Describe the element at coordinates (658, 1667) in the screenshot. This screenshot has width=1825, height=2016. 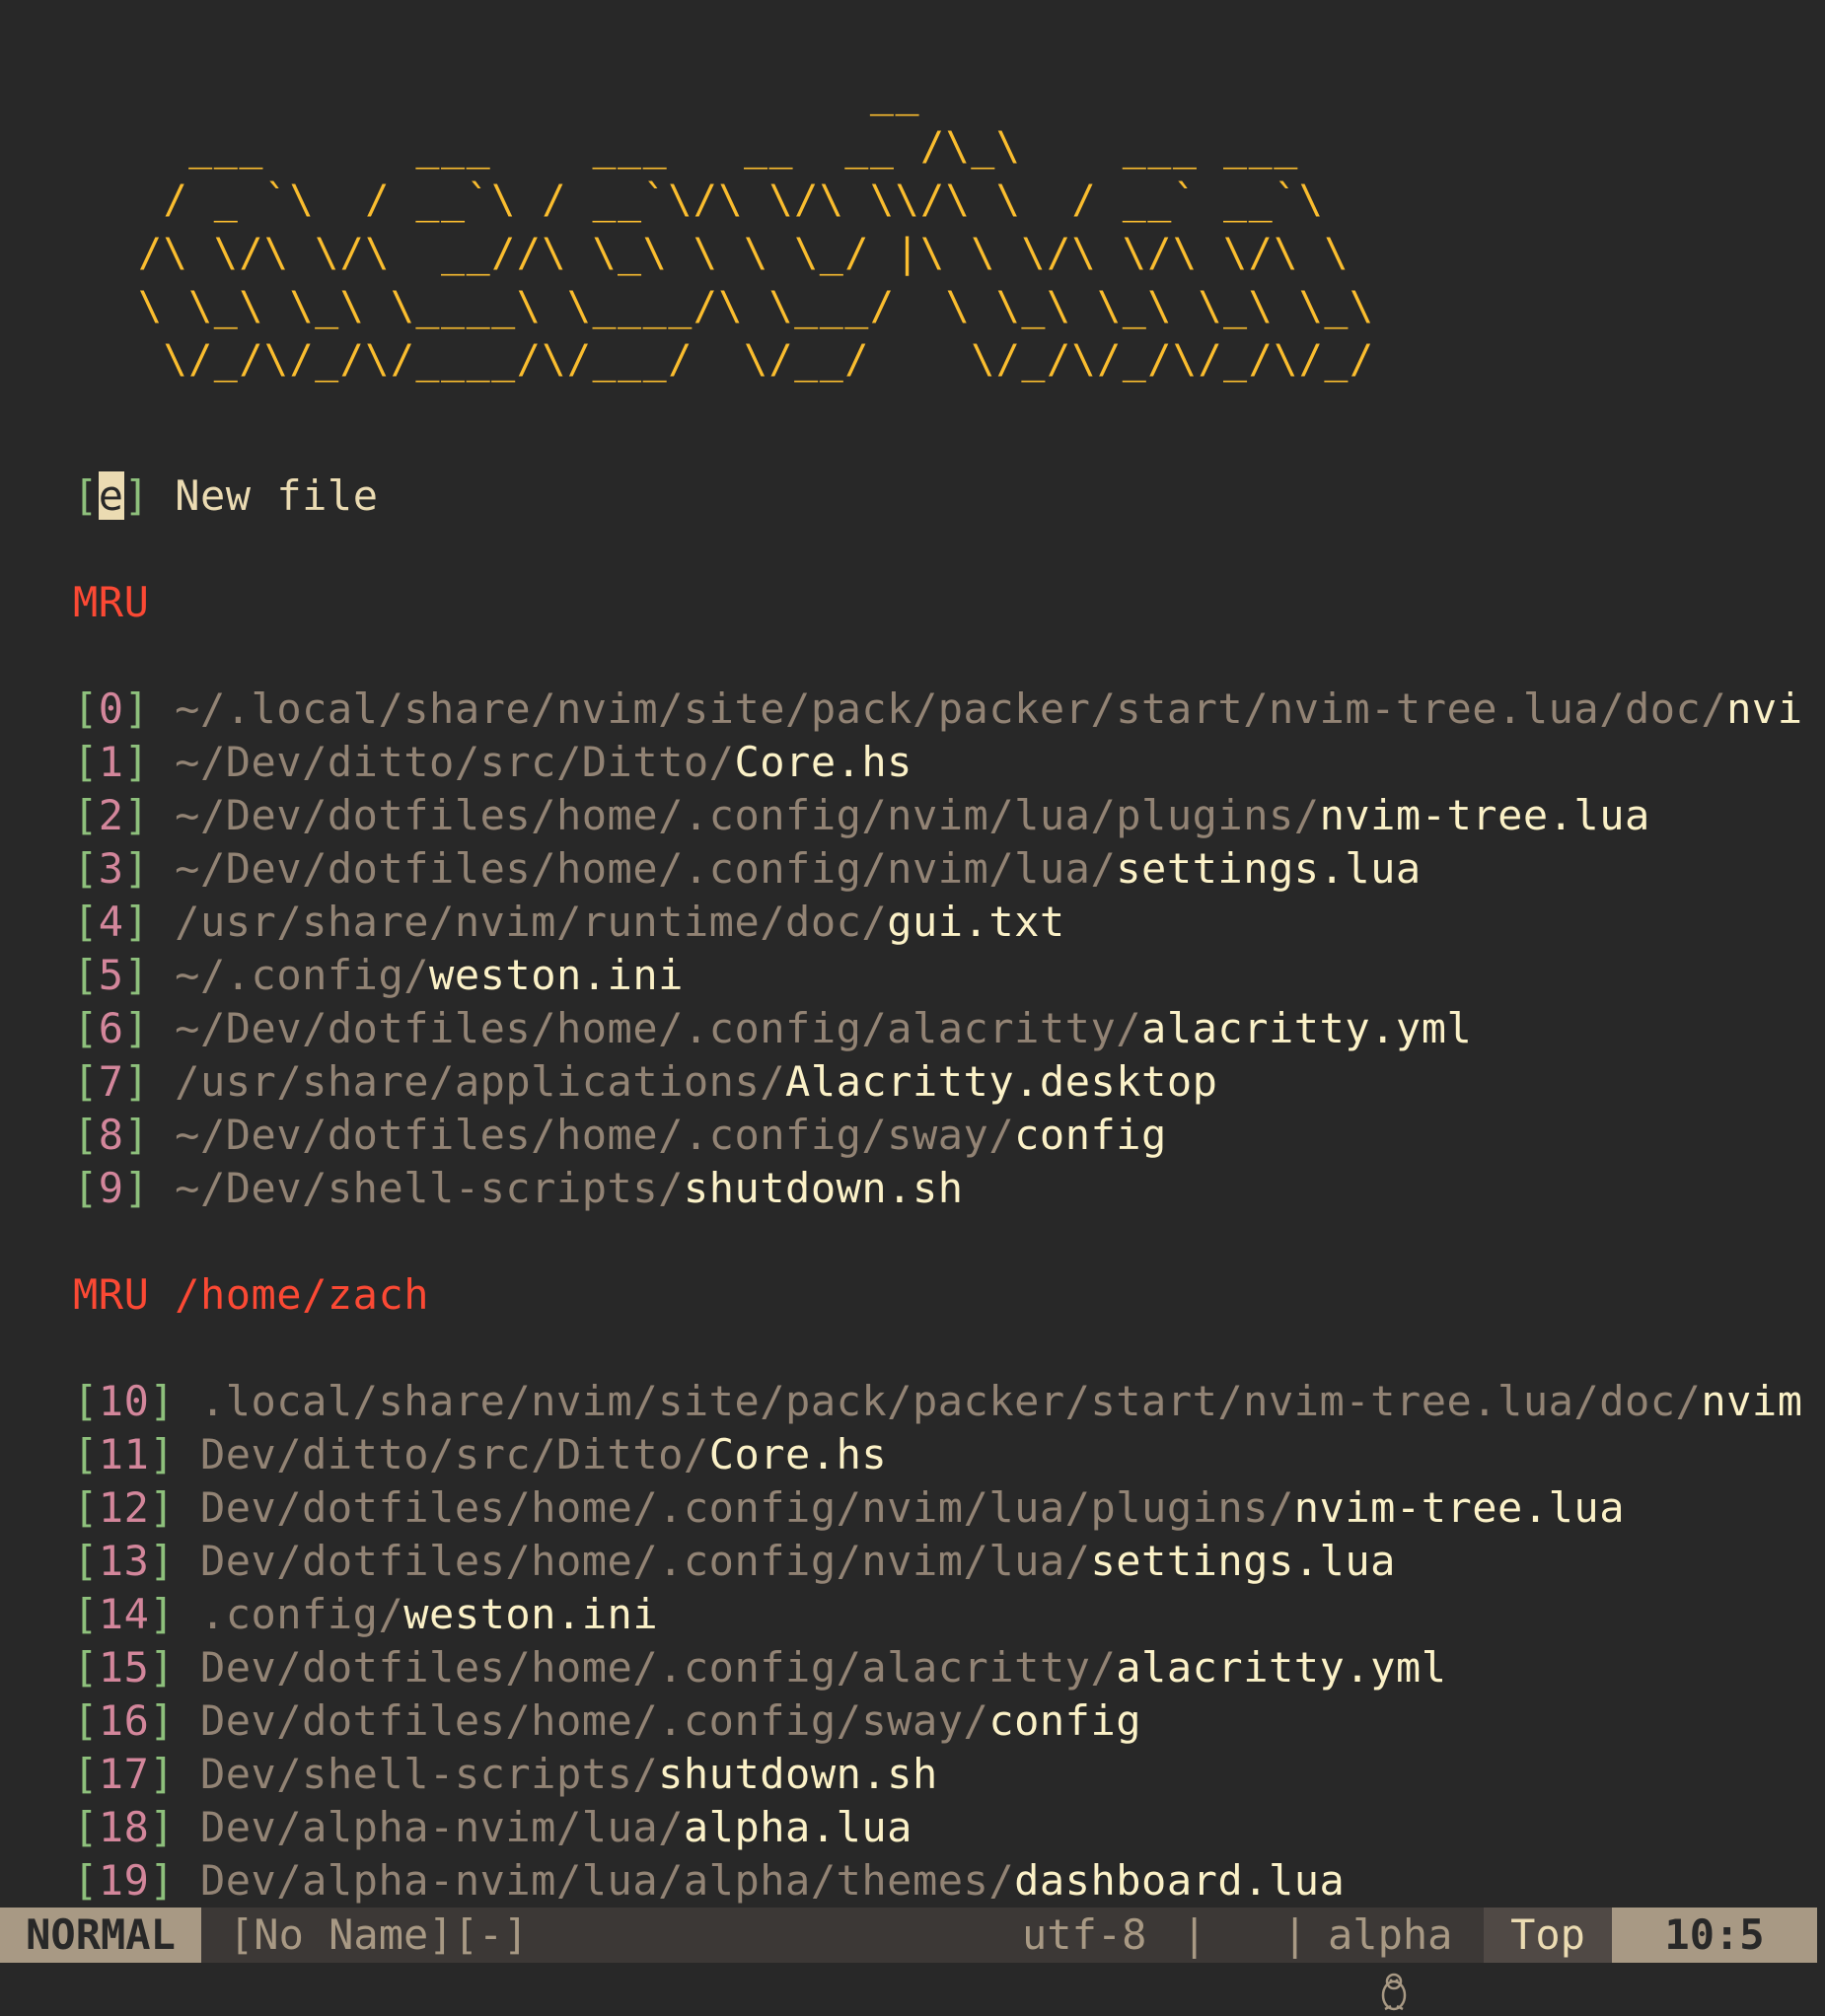
I see `file-directory: Dev/dotfiles/home/.config/alacritty/` at that location.